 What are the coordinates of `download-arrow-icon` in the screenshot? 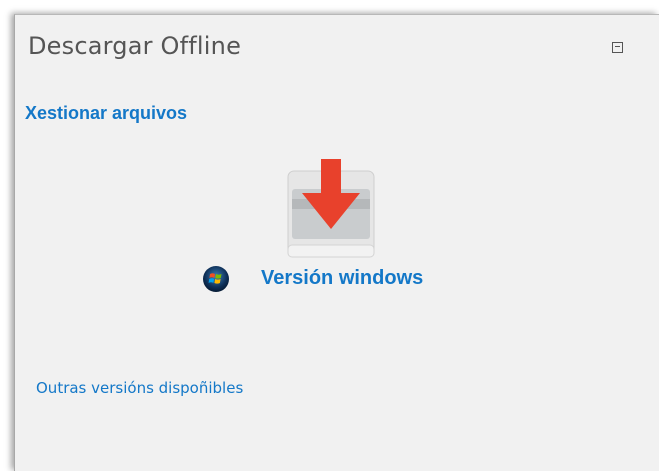 It's located at (330, 208).